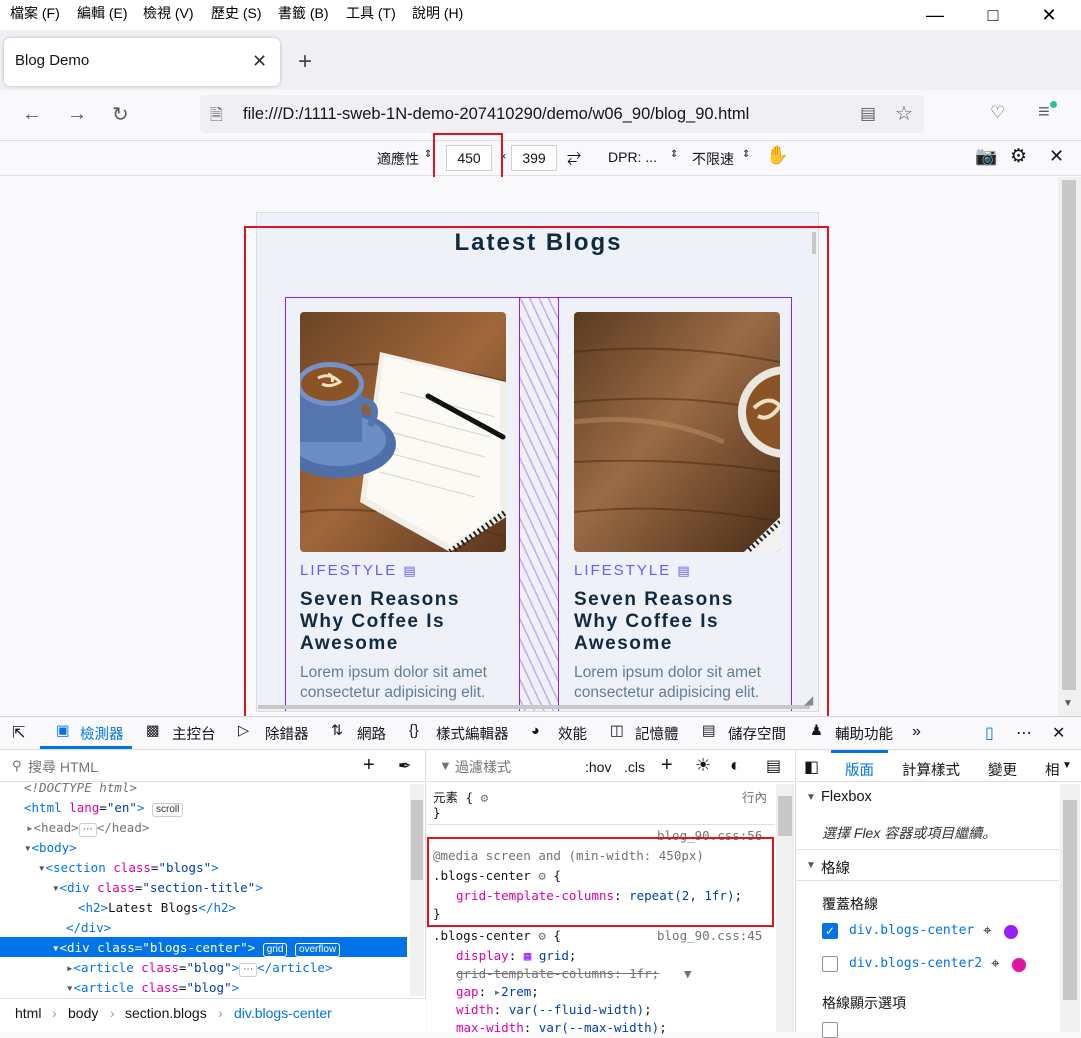  I want to click on css-source-link: blog_90.css:45, so click(709, 935).